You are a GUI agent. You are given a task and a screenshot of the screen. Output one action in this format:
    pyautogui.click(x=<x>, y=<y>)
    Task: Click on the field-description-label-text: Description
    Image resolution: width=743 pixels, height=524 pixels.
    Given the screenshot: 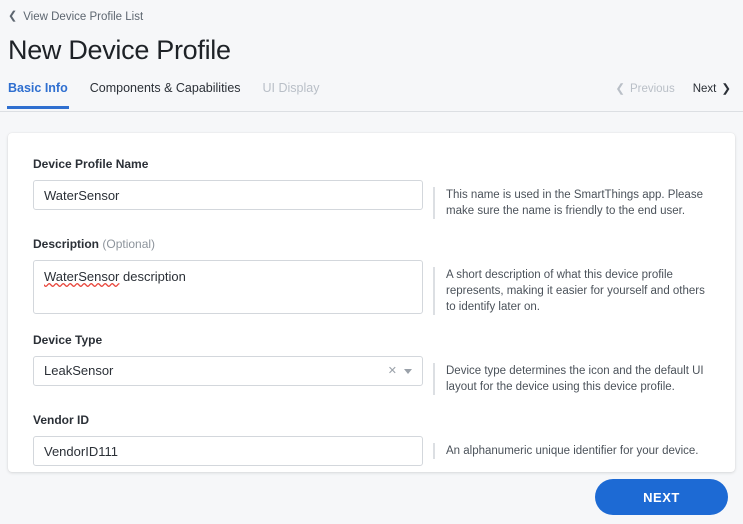 What is the action you would take?
    pyautogui.click(x=66, y=244)
    